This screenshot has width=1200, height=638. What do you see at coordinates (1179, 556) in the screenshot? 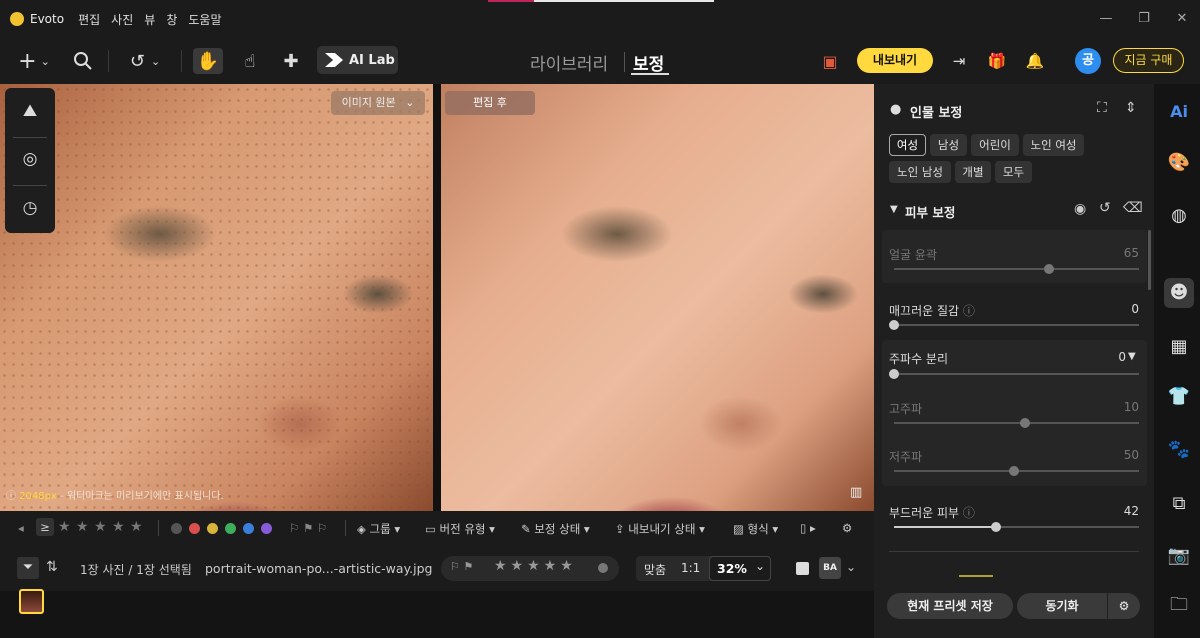
I see `camera-icon: 📷` at bounding box center [1179, 556].